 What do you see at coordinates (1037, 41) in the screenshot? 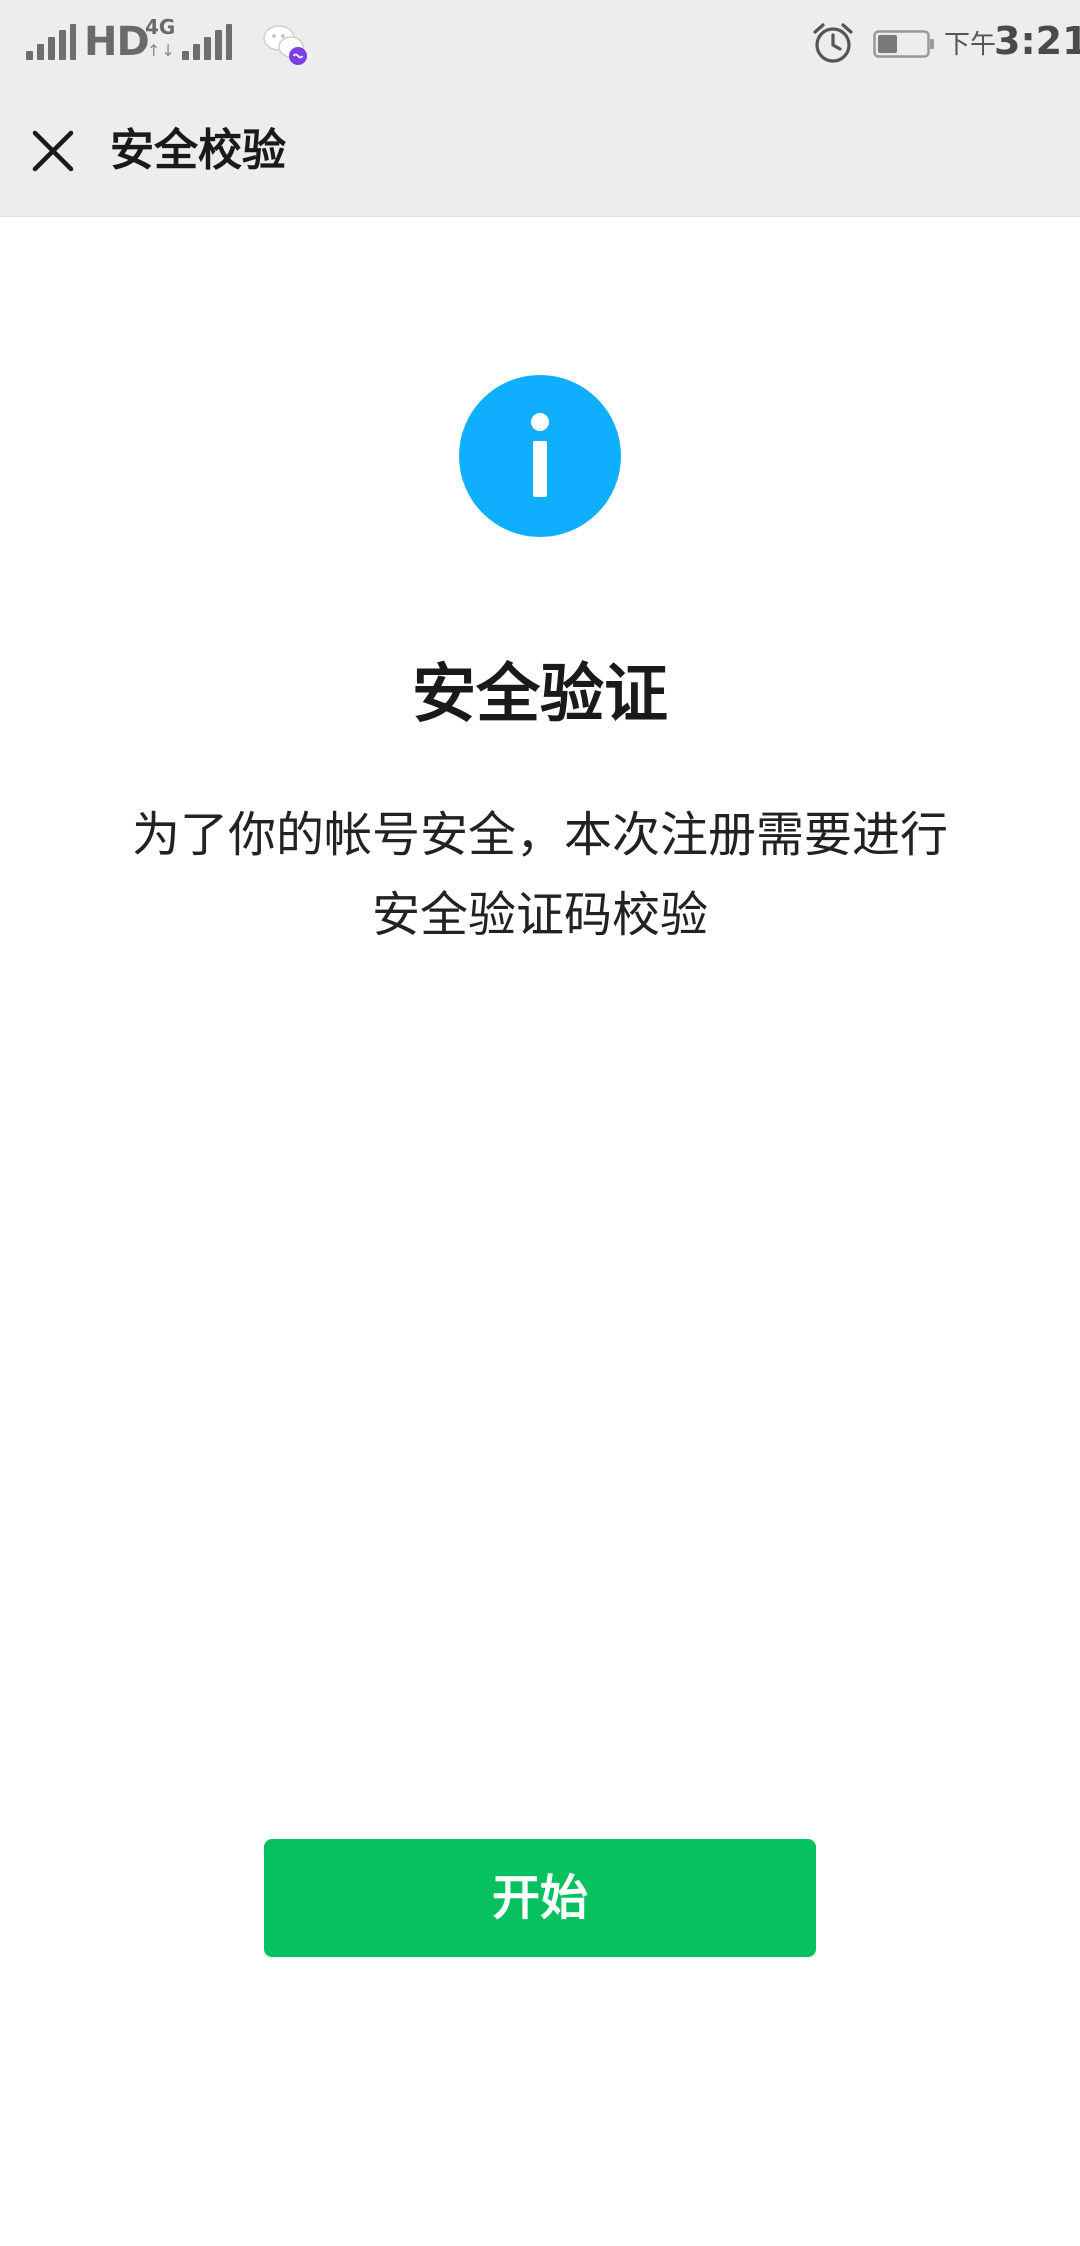
I see `clock-time: 3:21` at bounding box center [1037, 41].